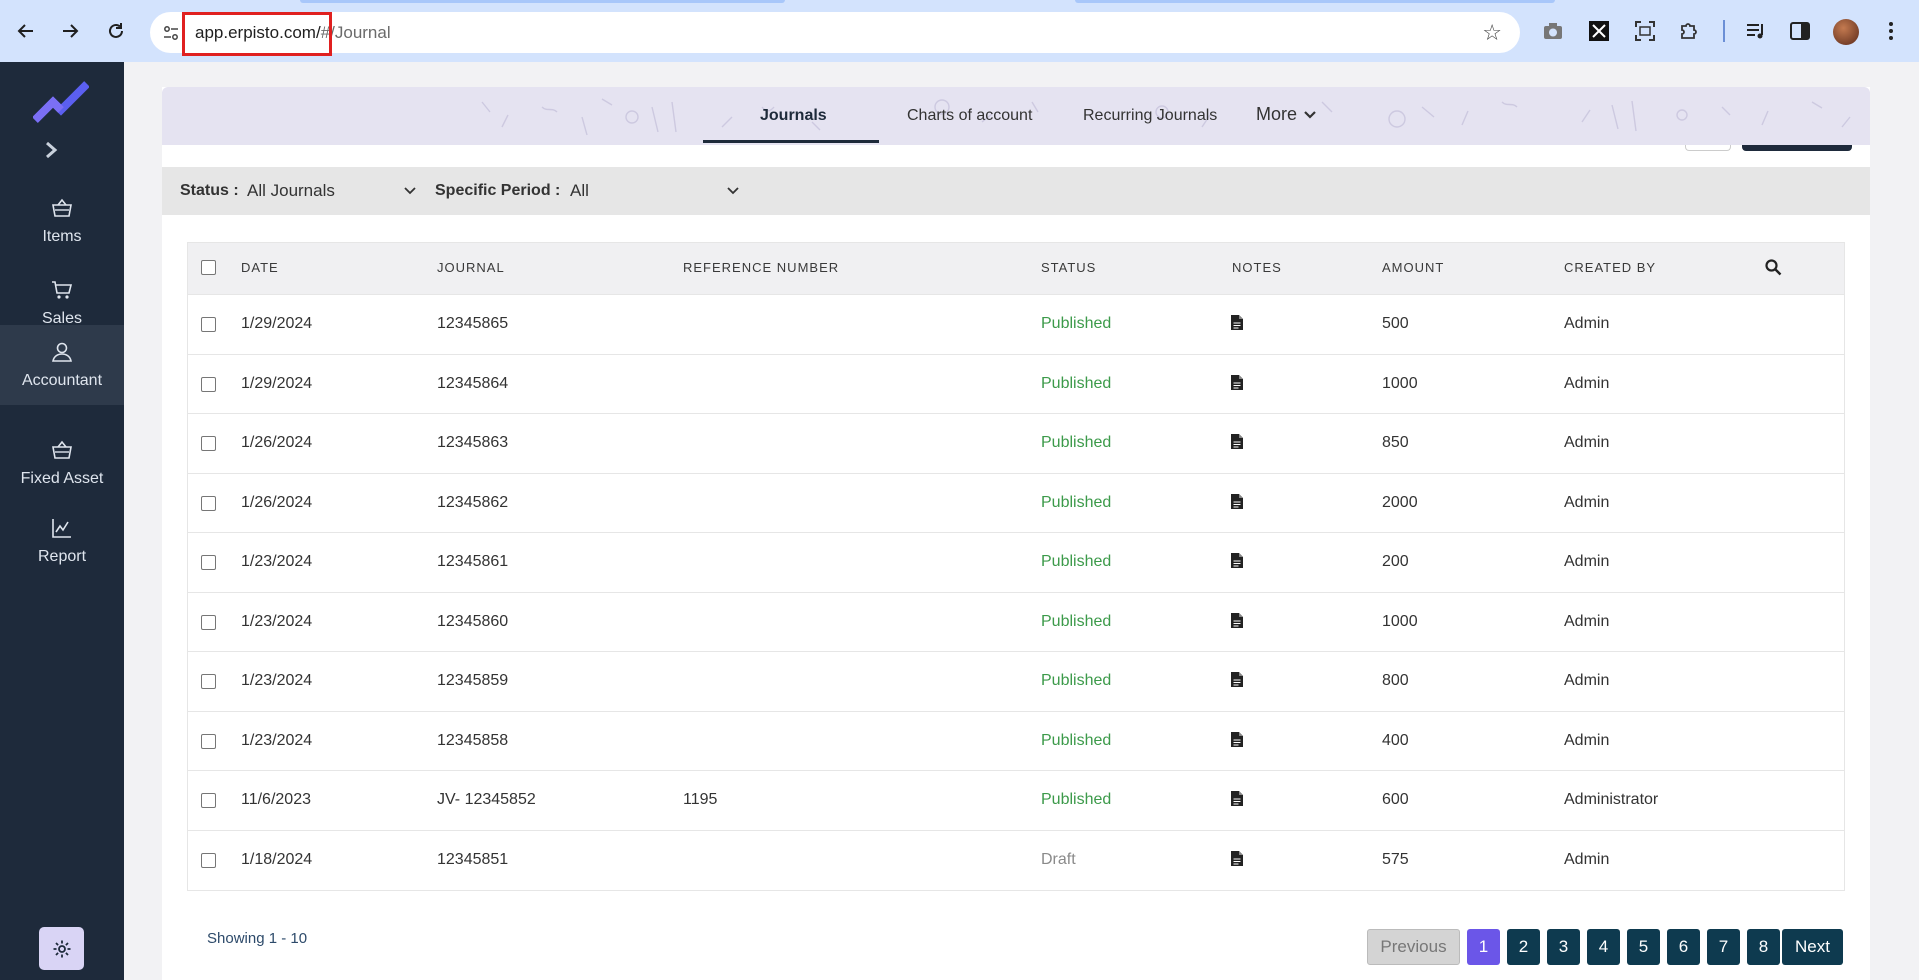 The image size is (1919, 980). I want to click on column-header-notes: Notes, so click(1257, 267).